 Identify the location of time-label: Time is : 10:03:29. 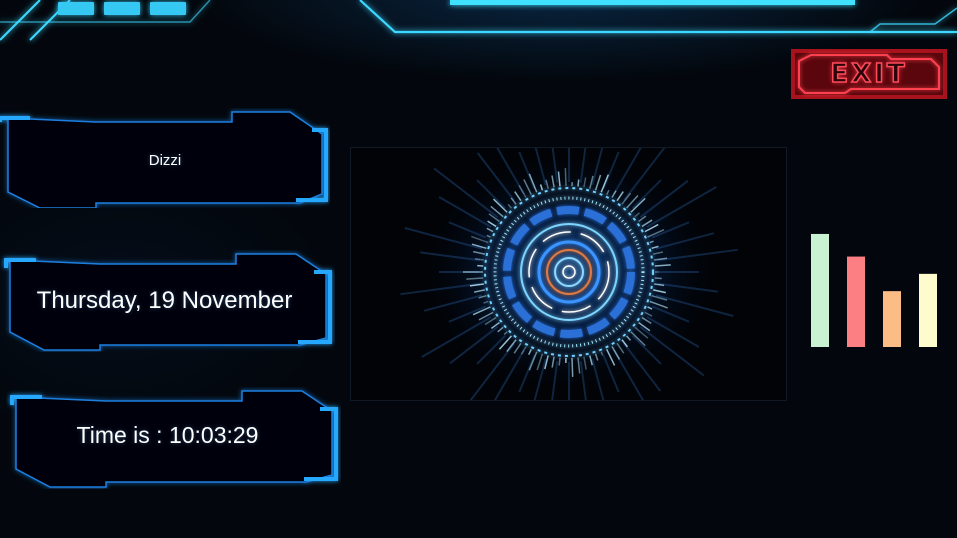
(167, 435).